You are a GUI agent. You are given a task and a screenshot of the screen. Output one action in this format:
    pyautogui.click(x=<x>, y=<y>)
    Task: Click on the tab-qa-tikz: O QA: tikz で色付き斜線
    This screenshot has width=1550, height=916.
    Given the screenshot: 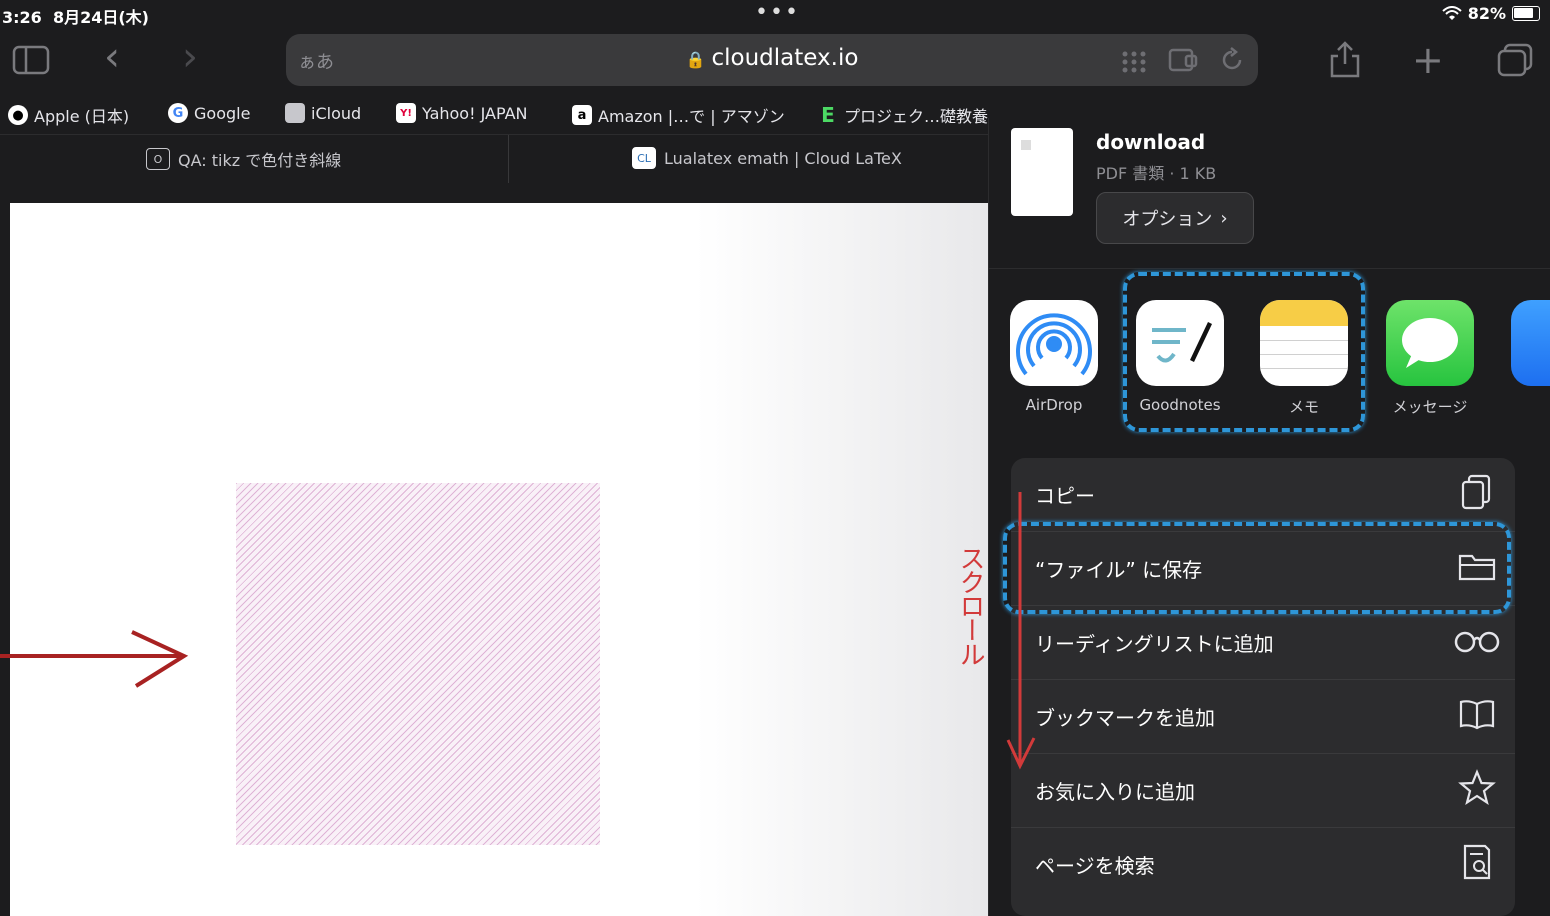 What is the action you would take?
    pyautogui.click(x=243, y=159)
    